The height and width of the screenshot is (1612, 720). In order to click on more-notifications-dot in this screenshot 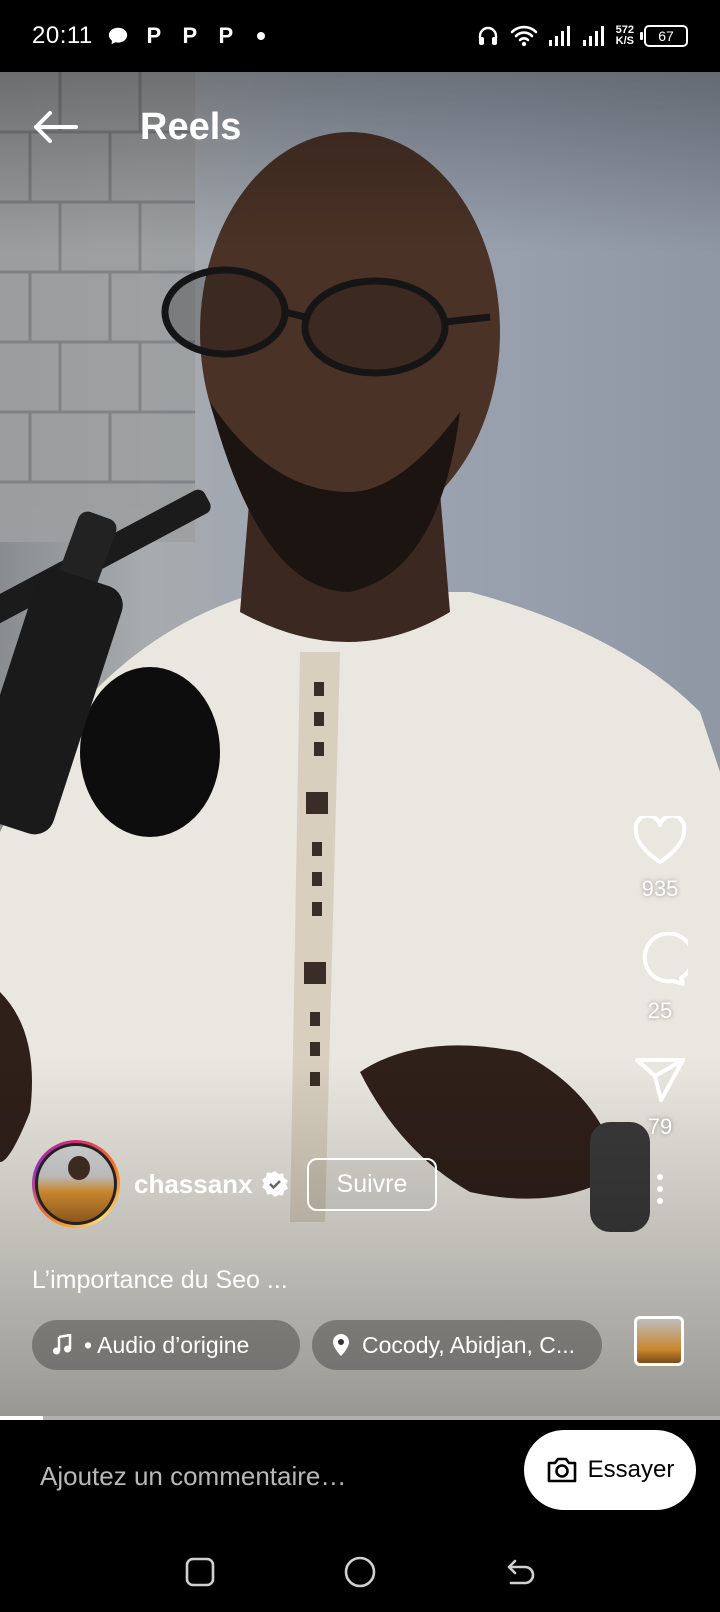, I will do `click(260, 36)`.